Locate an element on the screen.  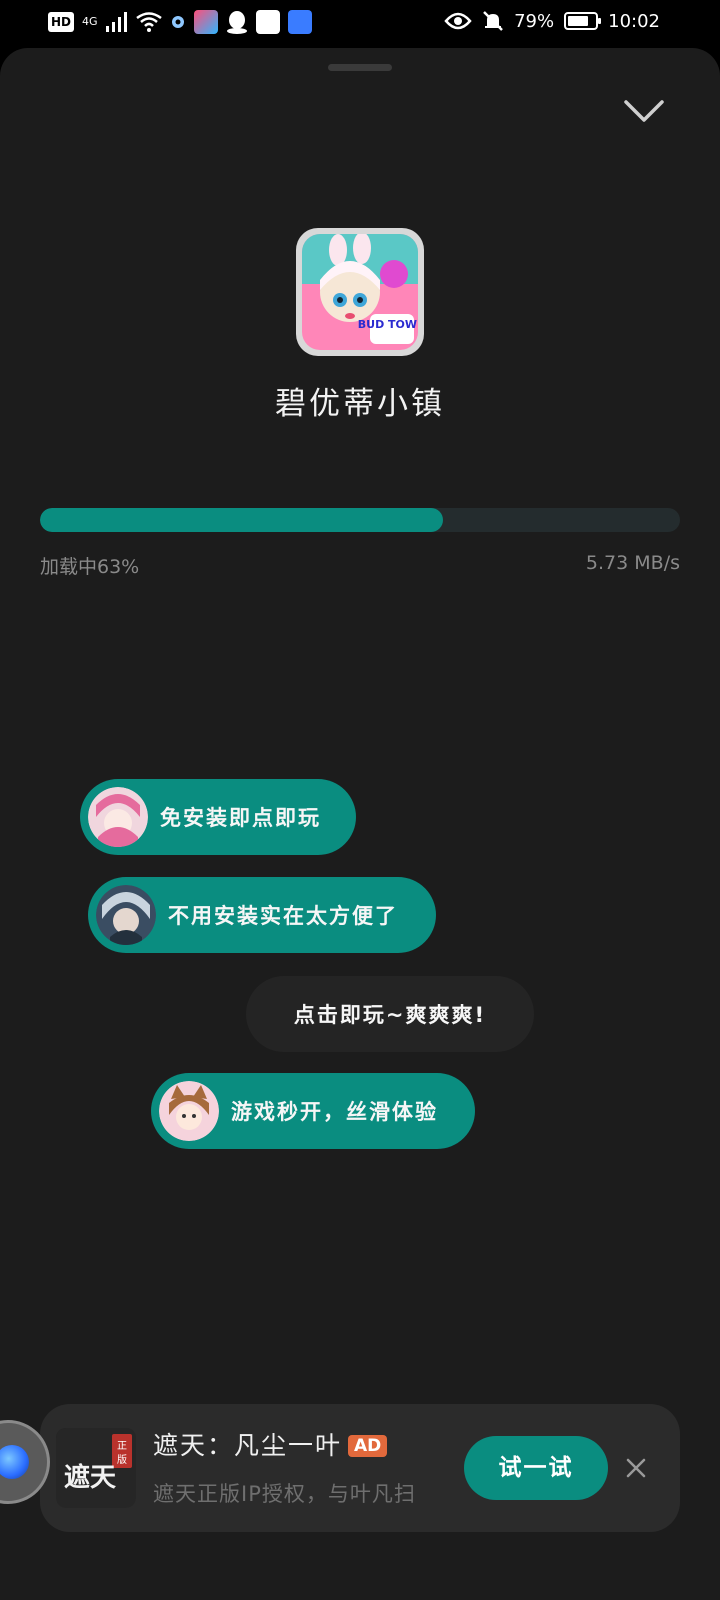
hd-badge: HD is located at coordinates (61, 22).